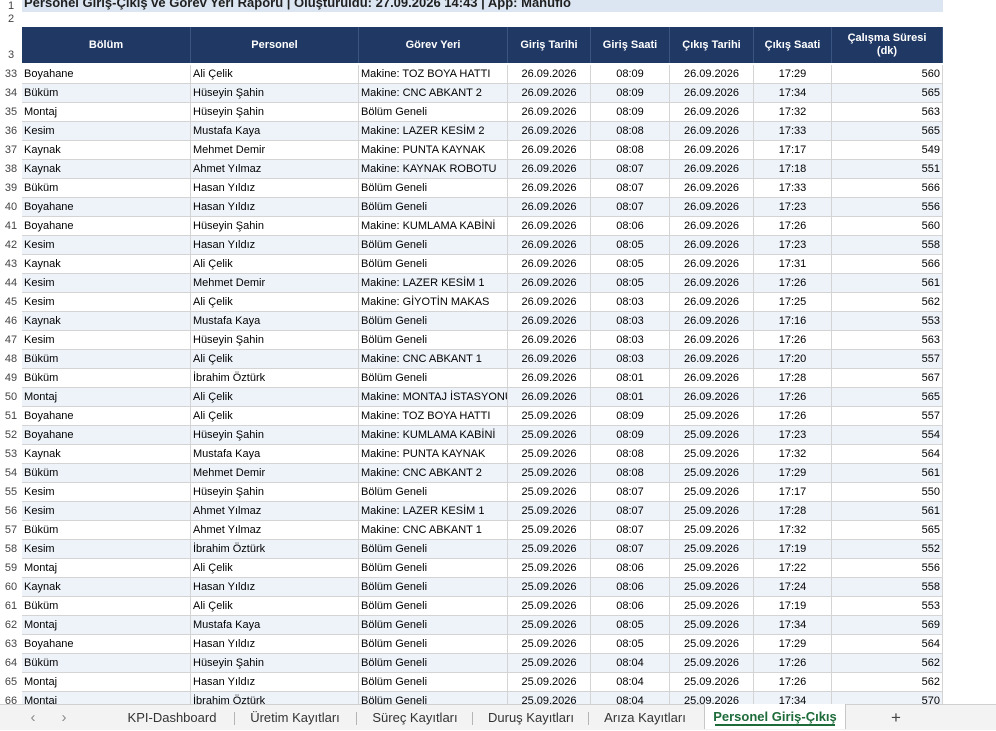 The height and width of the screenshot is (731, 996). Describe the element at coordinates (11, 19) in the screenshot. I see `row-number: 2` at that location.